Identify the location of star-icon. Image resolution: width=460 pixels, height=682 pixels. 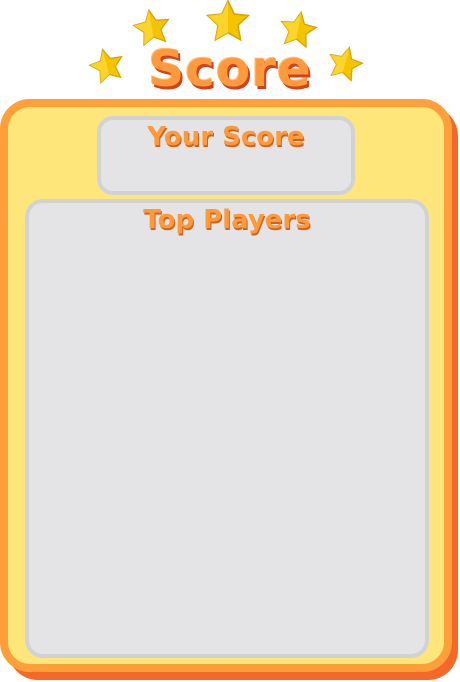
(228, 20).